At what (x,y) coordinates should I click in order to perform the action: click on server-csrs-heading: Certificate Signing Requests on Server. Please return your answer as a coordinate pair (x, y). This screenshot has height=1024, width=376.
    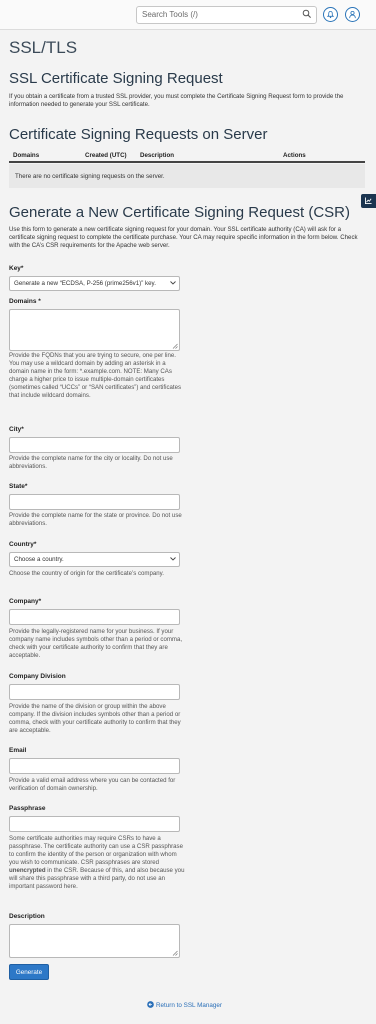
    Looking at the image, I should click on (138, 134).